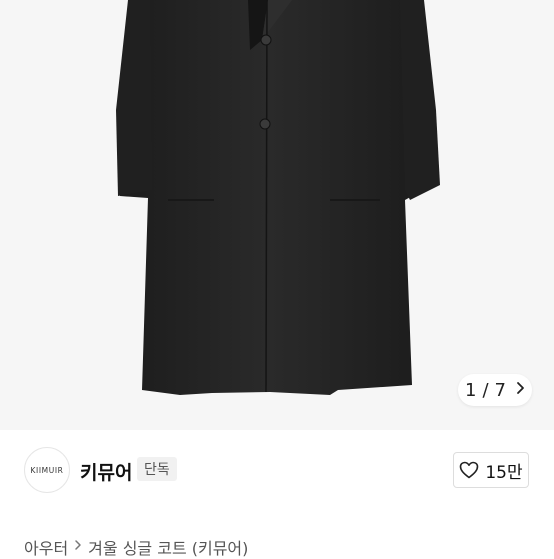 The height and width of the screenshot is (559, 554). Describe the element at coordinates (106, 471) in the screenshot. I see `brand-name: 키뮤어` at that location.